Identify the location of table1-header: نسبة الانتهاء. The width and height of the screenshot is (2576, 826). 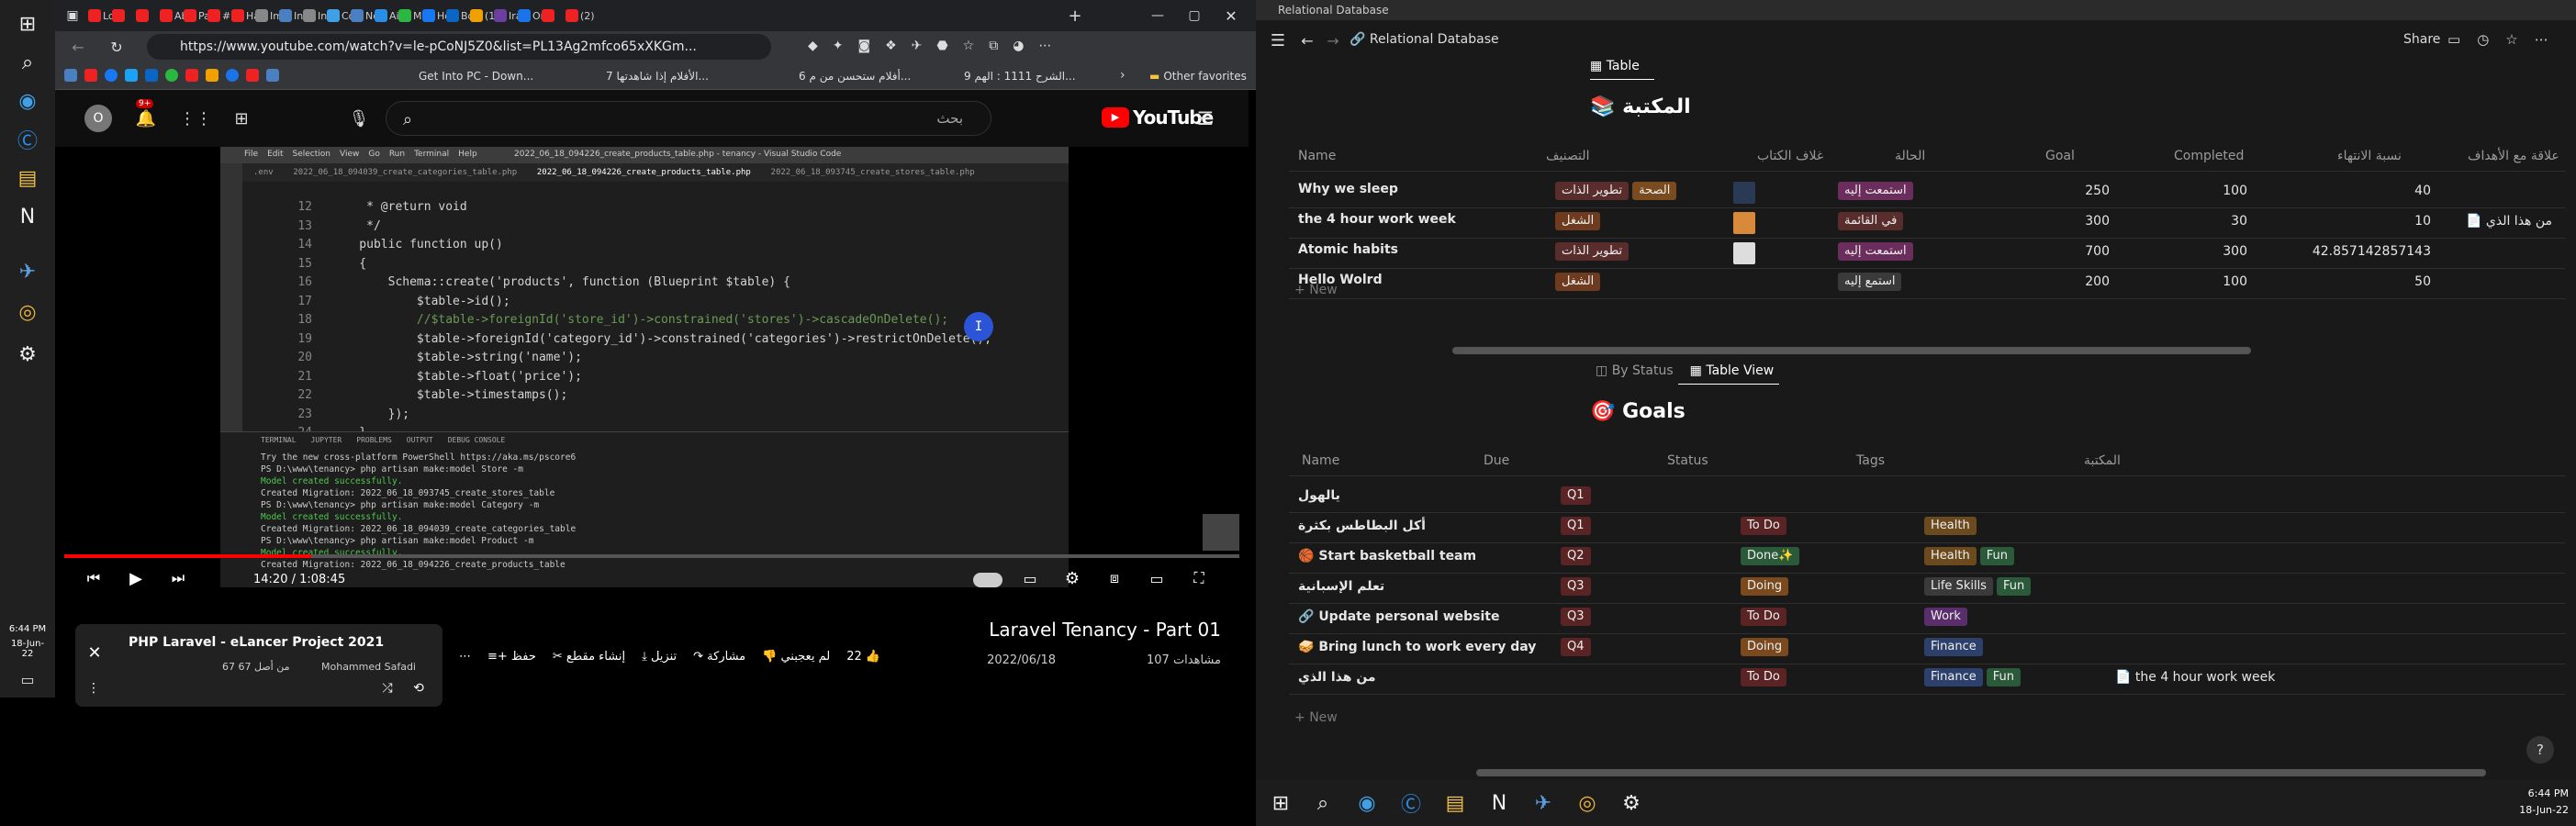
(2369, 156).